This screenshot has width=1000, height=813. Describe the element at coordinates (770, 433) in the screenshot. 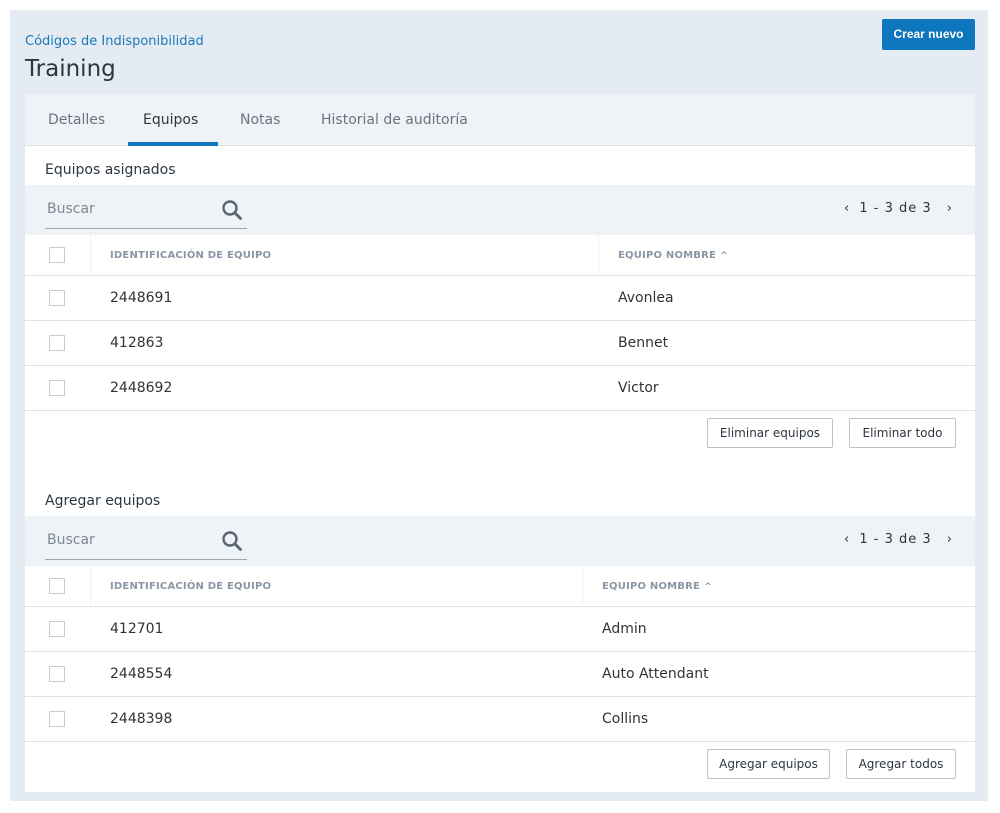

I see `remove-teams-button: Eliminar equipos` at that location.